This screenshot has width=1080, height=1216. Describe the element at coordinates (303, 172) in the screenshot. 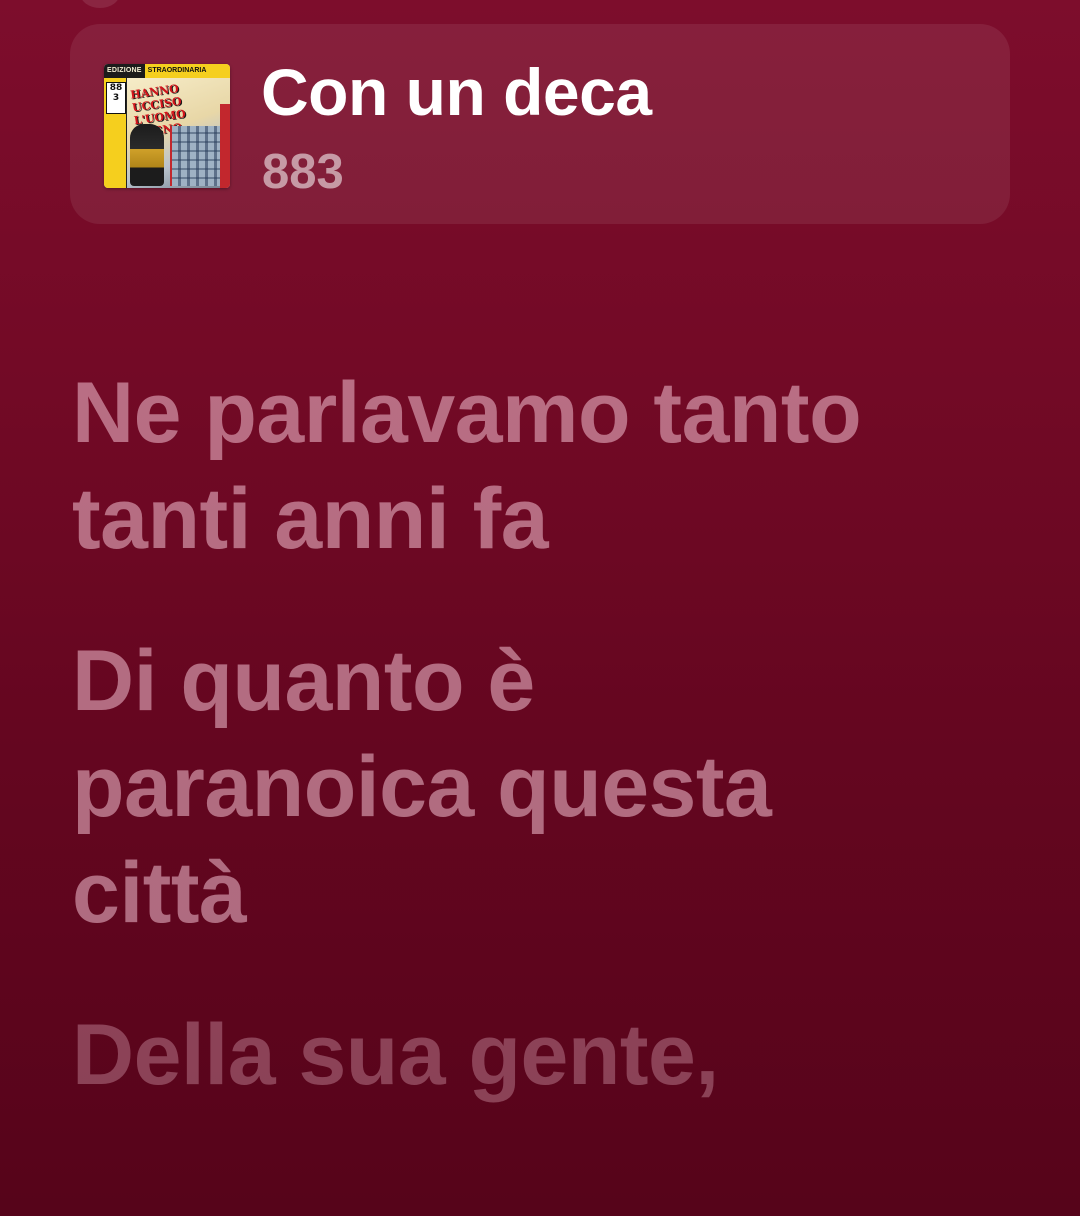

I see `artist-name: 883` at that location.